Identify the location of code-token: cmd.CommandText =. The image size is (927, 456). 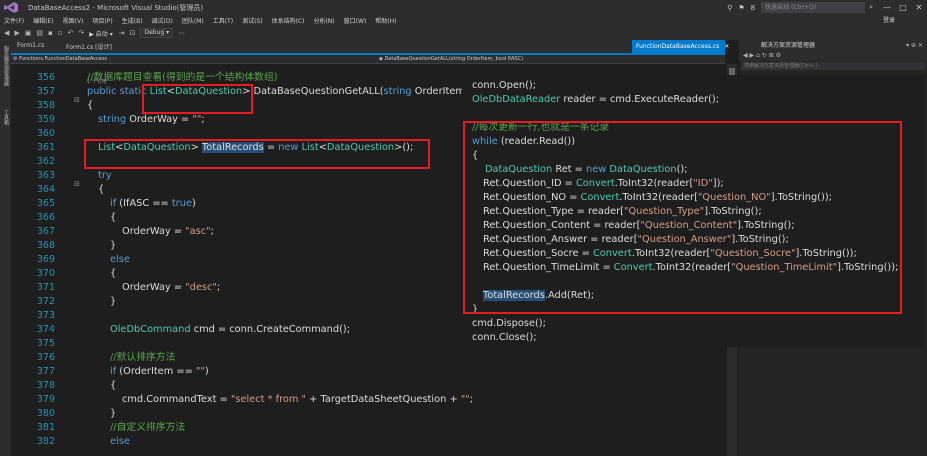
(176, 399).